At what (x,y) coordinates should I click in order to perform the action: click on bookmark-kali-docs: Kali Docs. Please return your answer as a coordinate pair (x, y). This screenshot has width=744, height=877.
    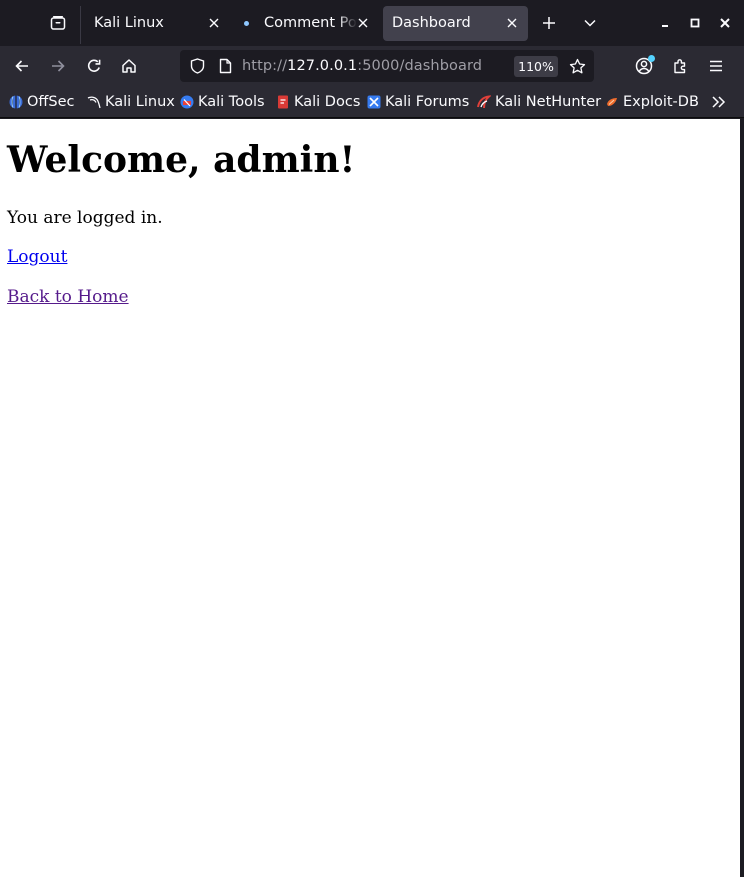
    Looking at the image, I should click on (318, 102).